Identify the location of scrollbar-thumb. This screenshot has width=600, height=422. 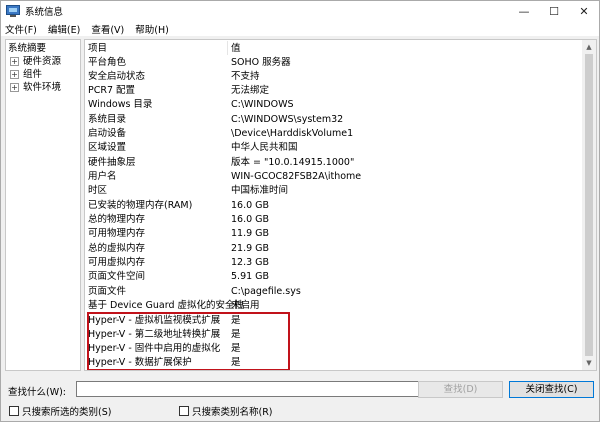
(589, 205).